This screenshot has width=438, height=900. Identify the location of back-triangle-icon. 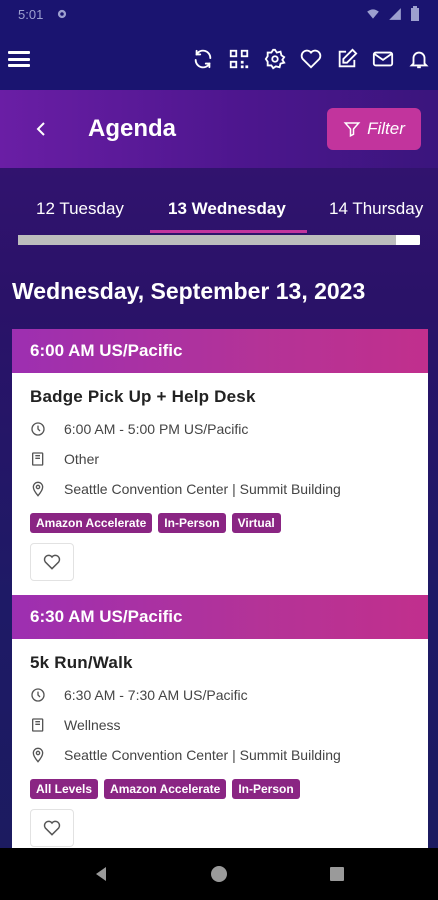
(101, 874).